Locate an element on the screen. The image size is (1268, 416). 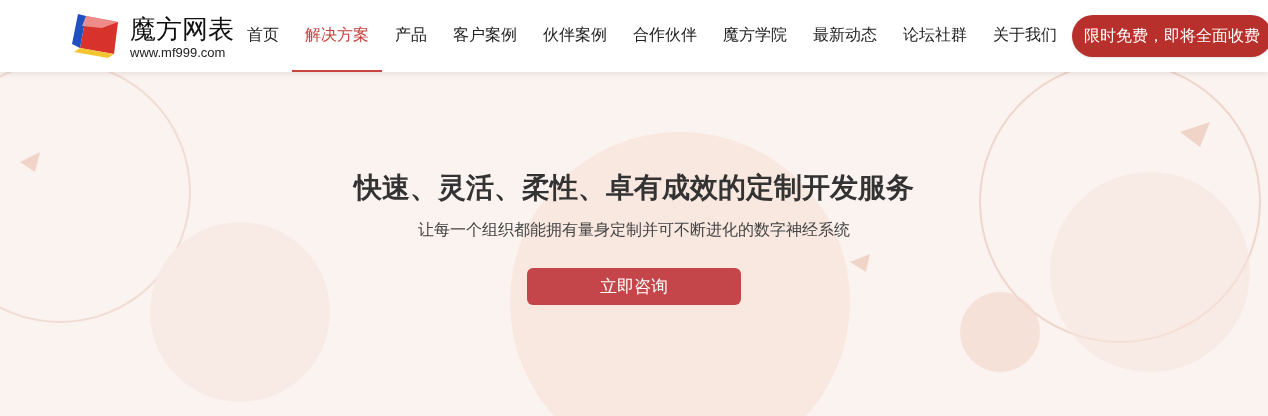
nav-link: 伙伴案例 is located at coordinates (575, 36).